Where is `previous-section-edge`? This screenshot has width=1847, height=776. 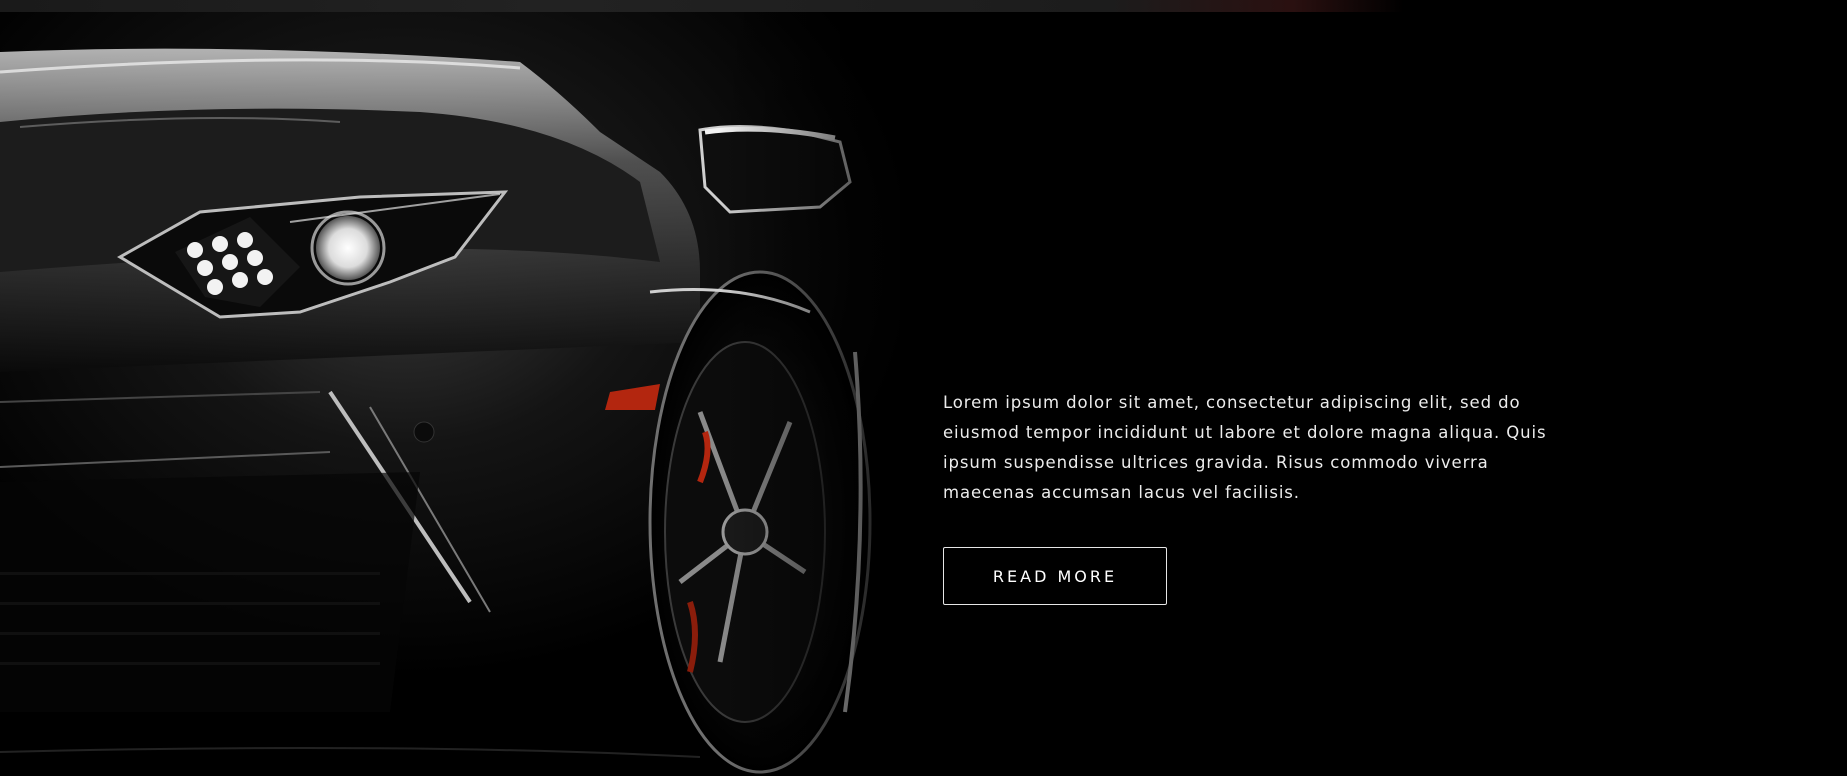
previous-section-edge is located at coordinates (923, 6).